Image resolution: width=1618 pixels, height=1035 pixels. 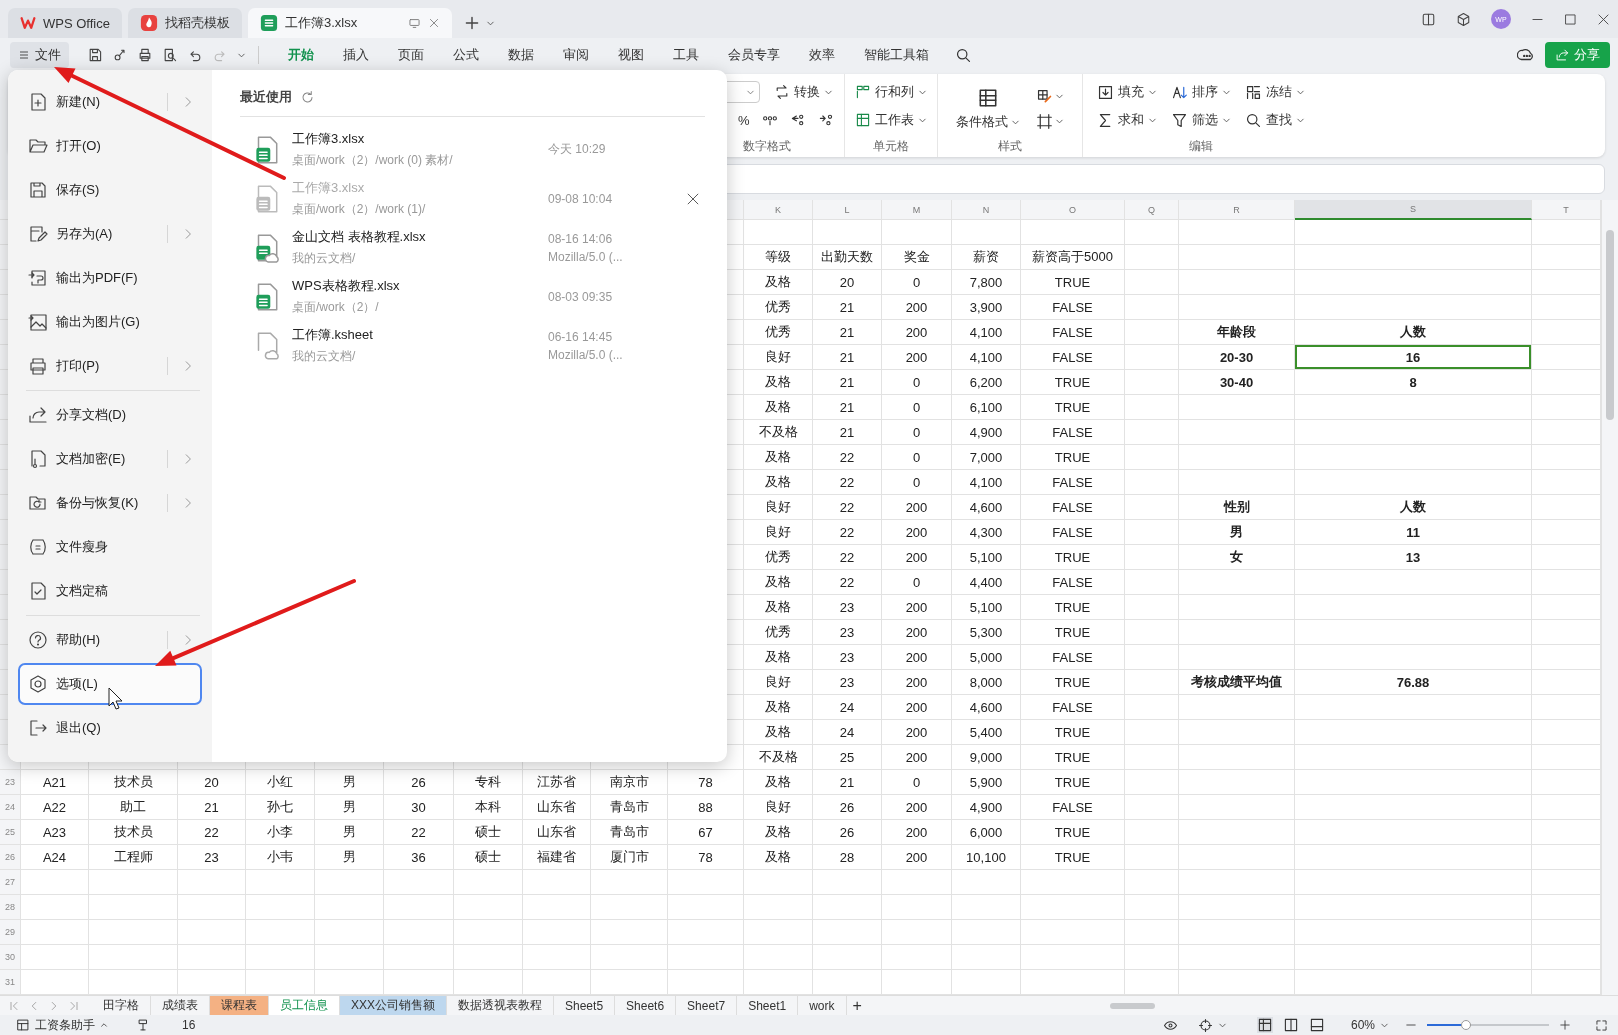 I want to click on column-header: L, so click(x=847, y=210).